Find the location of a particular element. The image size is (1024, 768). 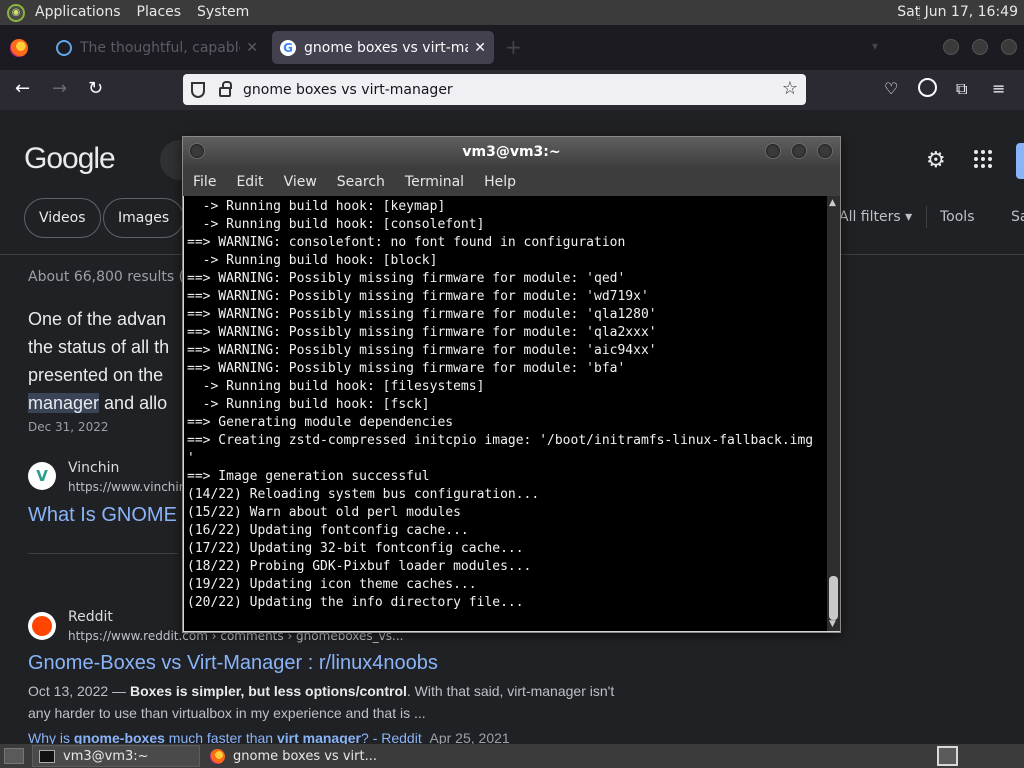

tab-title: The thoughtful, capable, a is located at coordinates (160, 47).